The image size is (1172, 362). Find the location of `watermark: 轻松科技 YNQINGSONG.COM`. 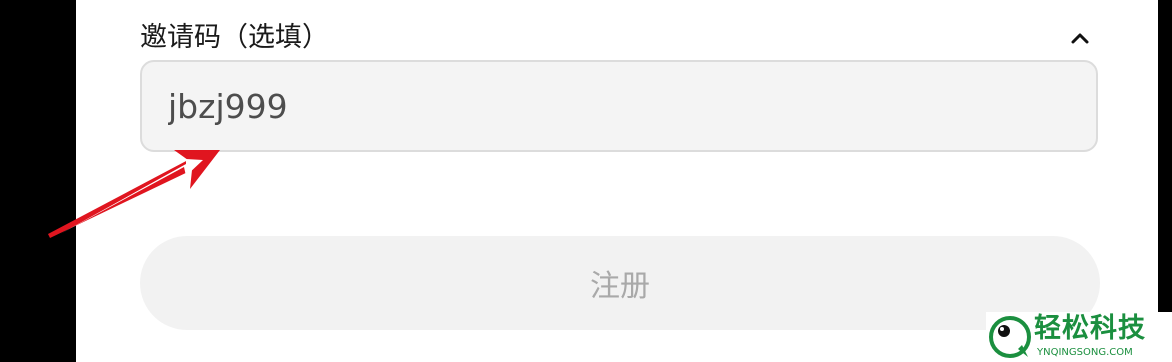

watermark: 轻松科技 YNQINGSONG.COM is located at coordinates (1079, 337).